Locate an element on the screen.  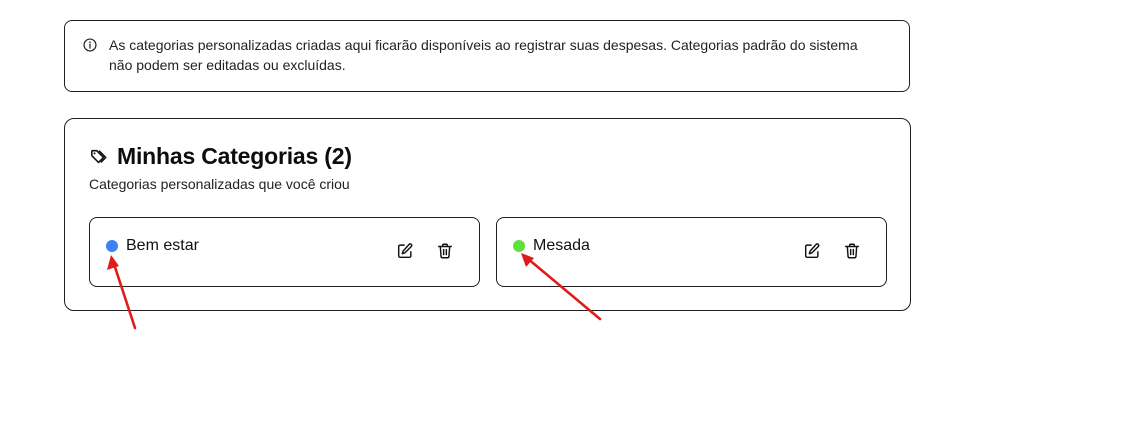
category-item: Bem estar is located at coordinates (284, 252).